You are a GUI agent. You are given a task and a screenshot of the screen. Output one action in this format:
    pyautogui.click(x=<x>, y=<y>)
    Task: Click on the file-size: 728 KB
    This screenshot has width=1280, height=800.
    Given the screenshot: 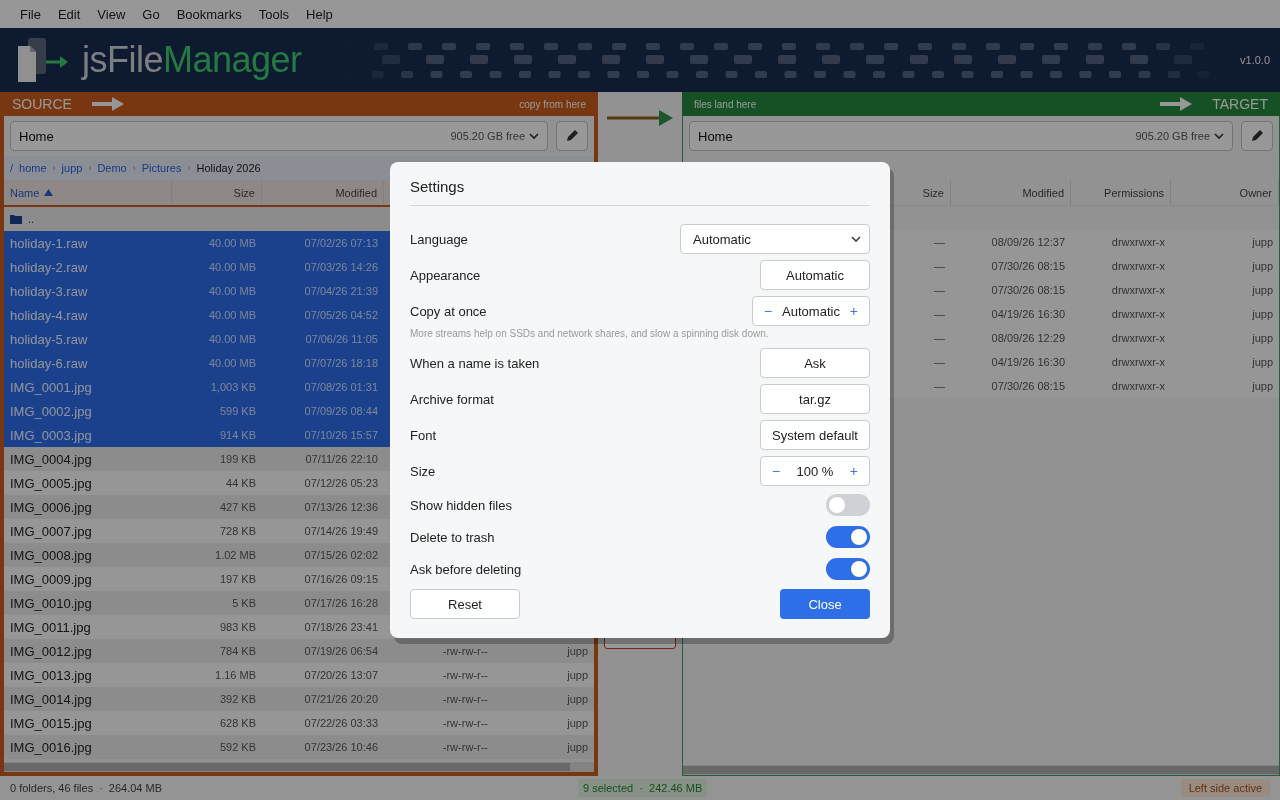 What is the action you would take?
    pyautogui.click(x=237, y=531)
    